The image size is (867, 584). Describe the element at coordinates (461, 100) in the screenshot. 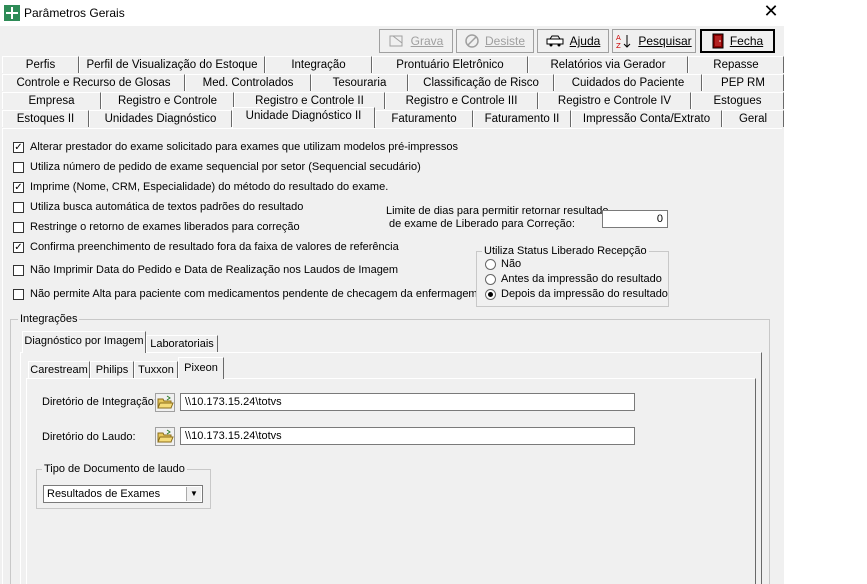

I see `tab-registro-controle-iii: Registro e Controle III` at that location.